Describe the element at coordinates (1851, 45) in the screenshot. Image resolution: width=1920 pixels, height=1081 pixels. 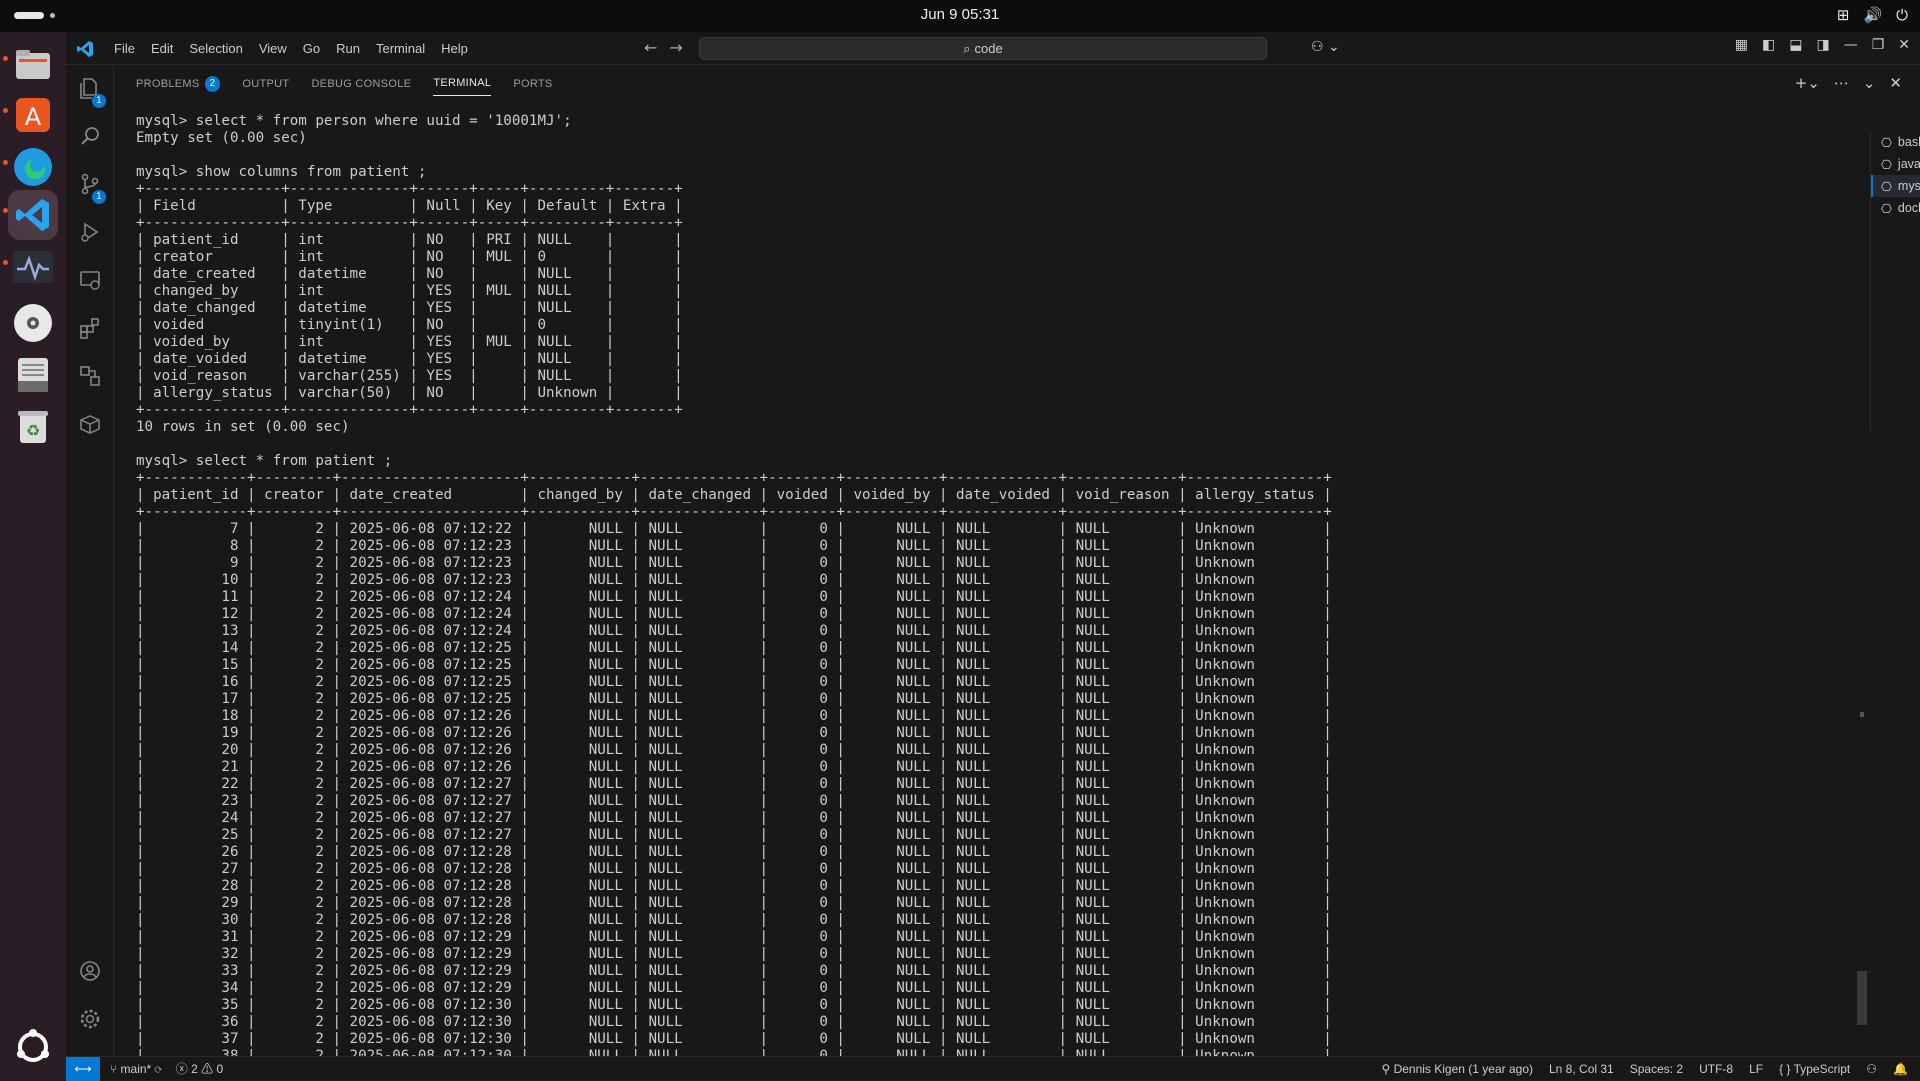
I see `minimize-icon: —` at that location.